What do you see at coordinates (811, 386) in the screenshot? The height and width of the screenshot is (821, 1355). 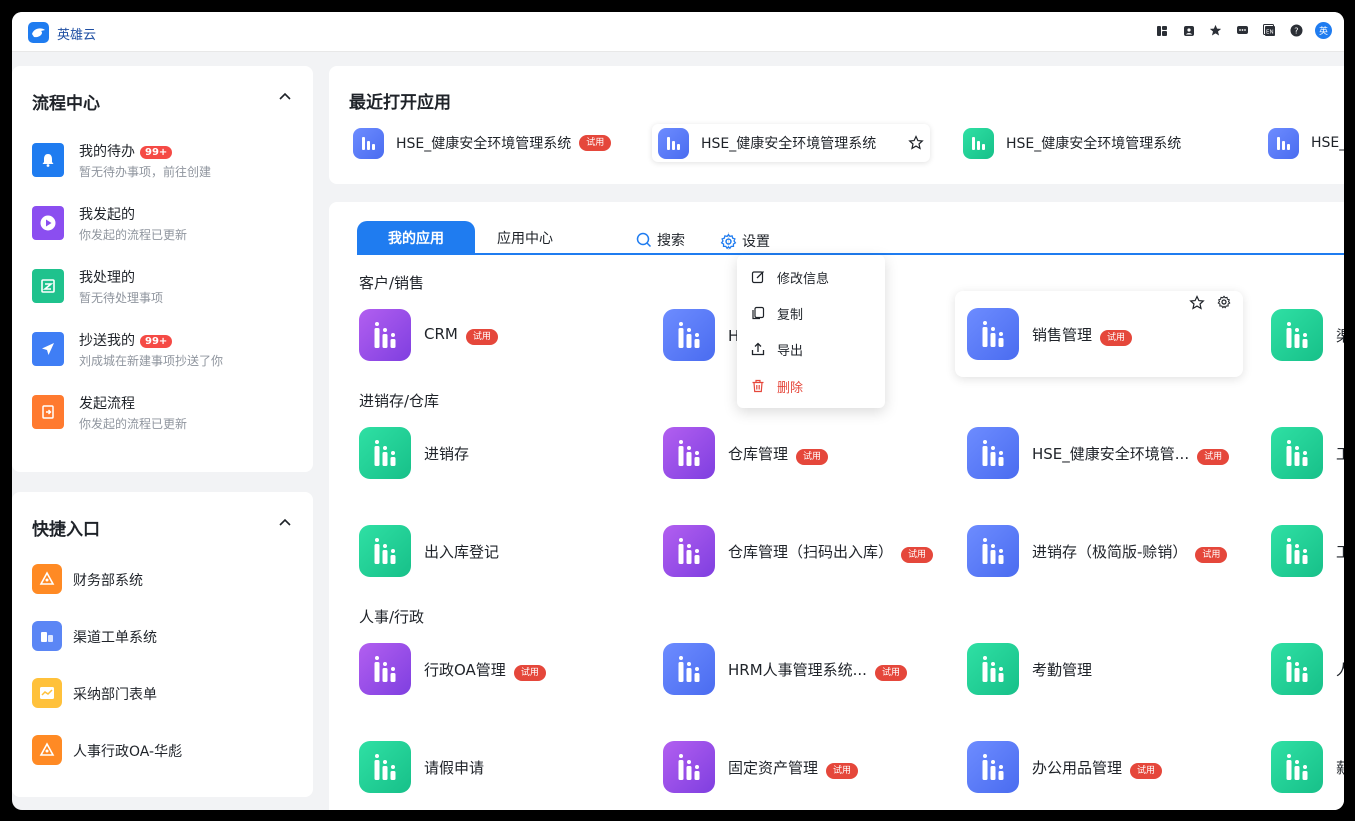 I see `menu-item-delete: 删除` at bounding box center [811, 386].